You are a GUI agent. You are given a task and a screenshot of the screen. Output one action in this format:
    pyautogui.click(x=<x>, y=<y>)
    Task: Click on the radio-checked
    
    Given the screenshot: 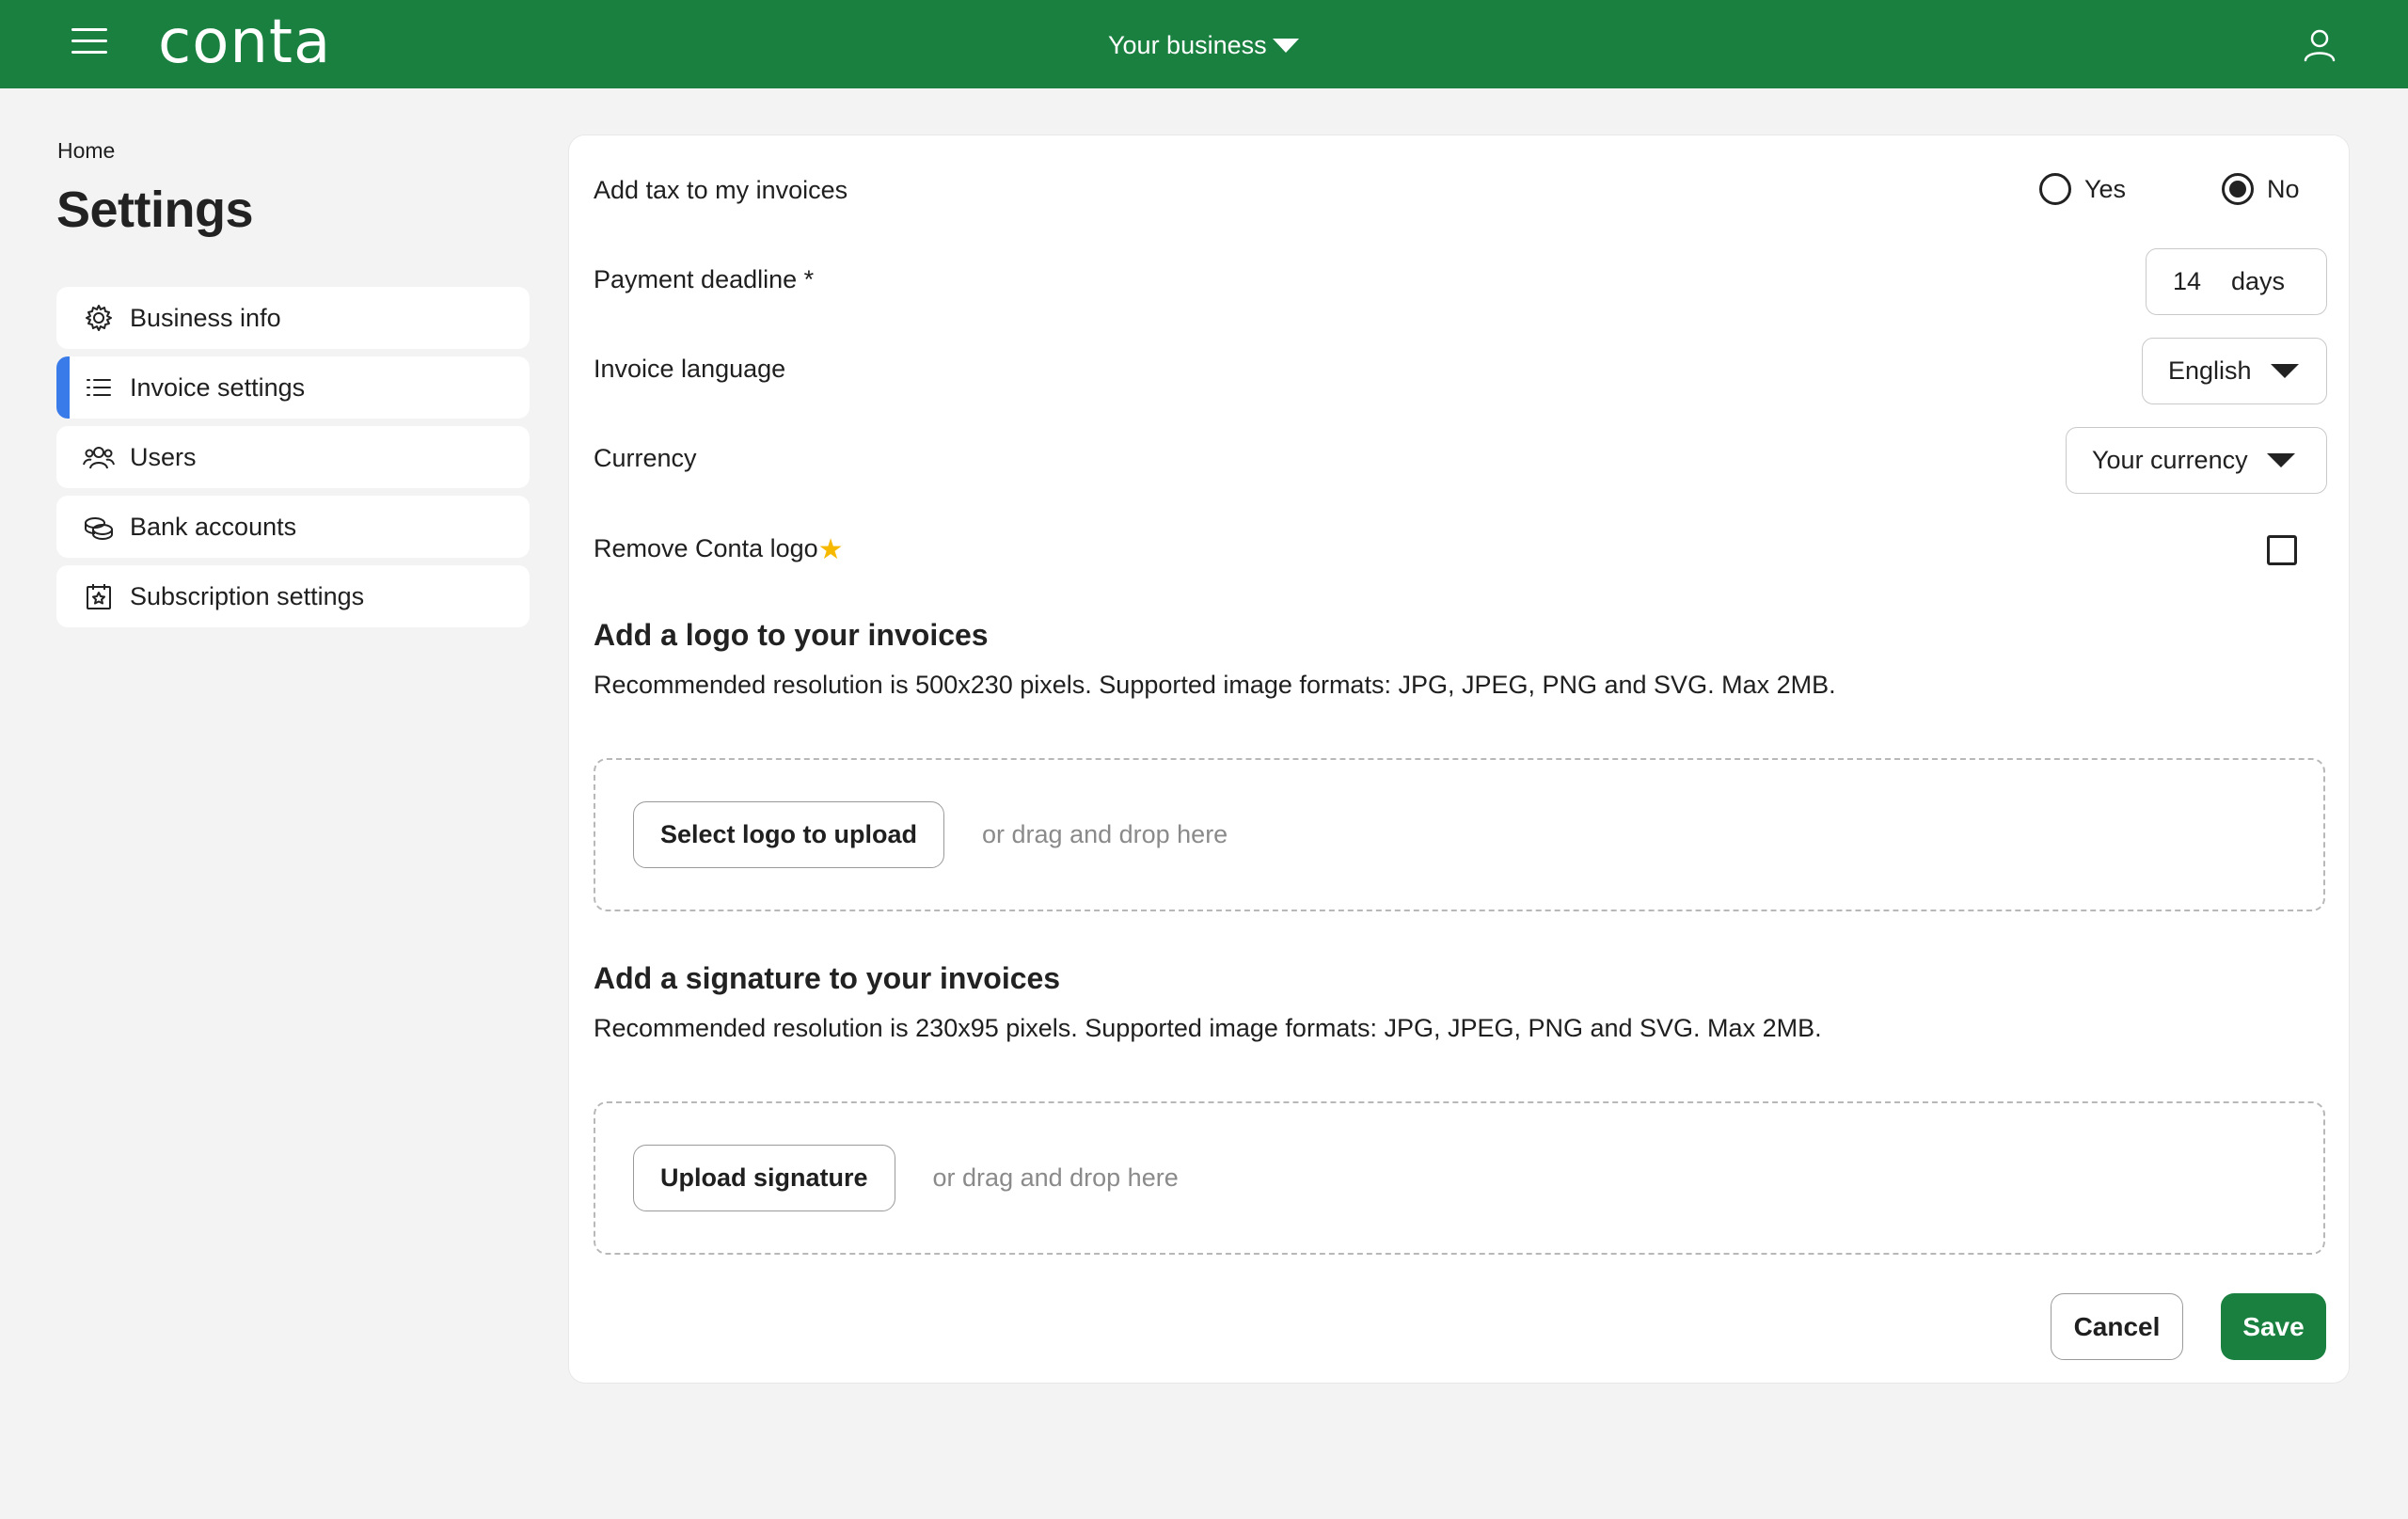 What is the action you would take?
    pyautogui.click(x=2238, y=189)
    